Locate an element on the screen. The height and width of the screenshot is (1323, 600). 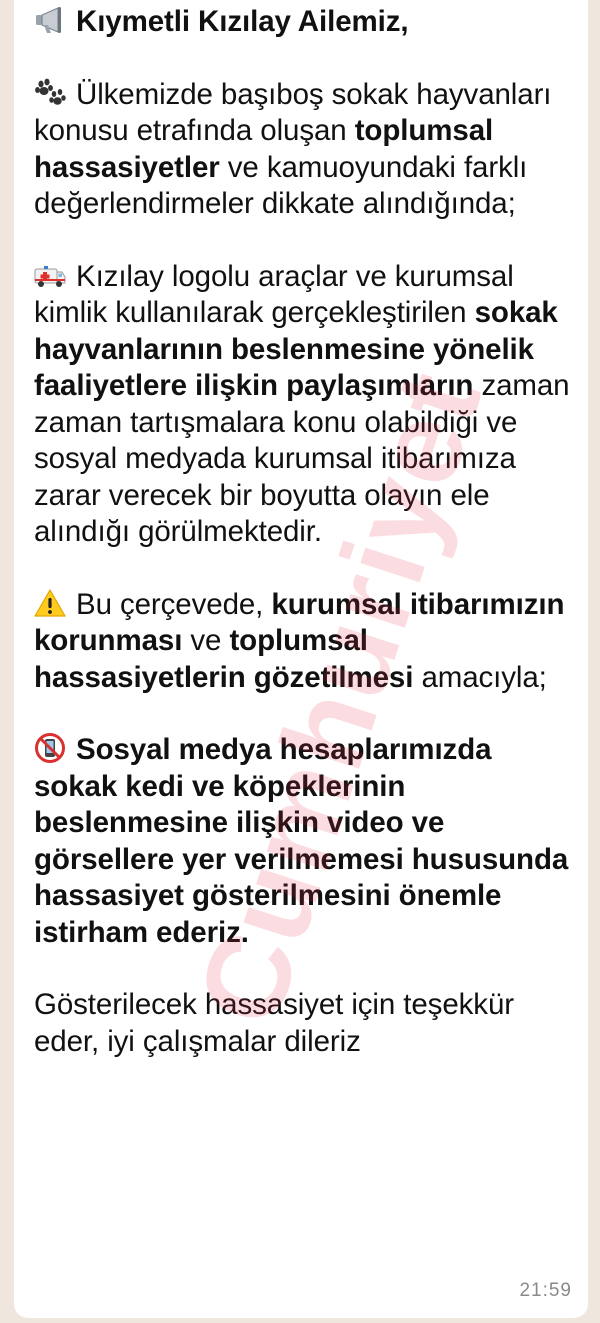
greeting-text: Kıymetli Kızılay Ailemiz, is located at coordinates (242, 21).